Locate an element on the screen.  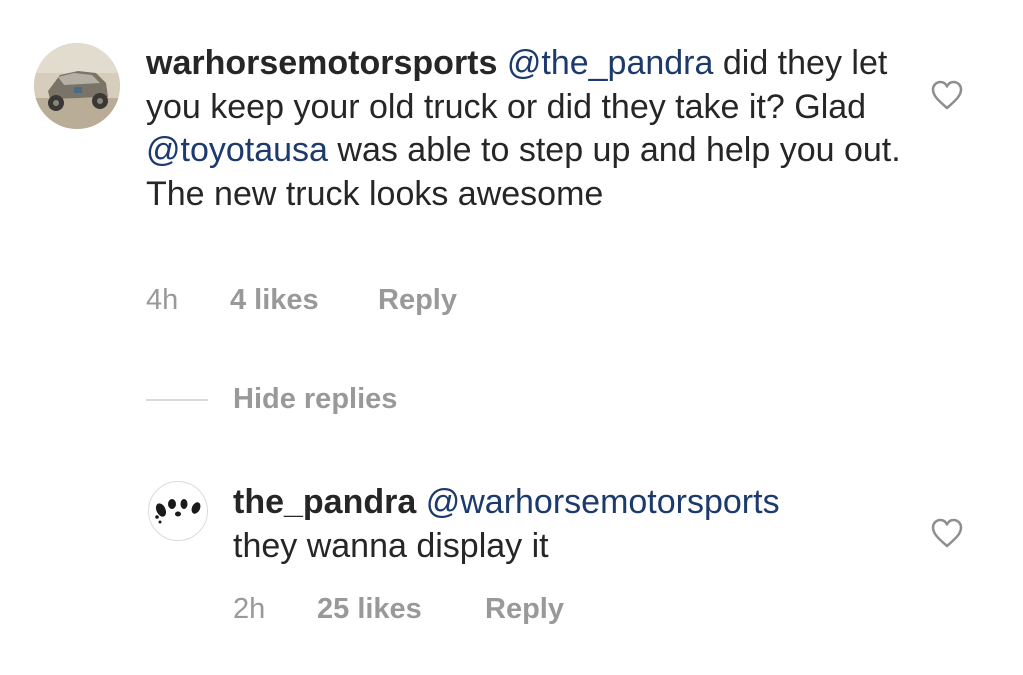
reply-username: the_pandra is located at coordinates (324, 502).